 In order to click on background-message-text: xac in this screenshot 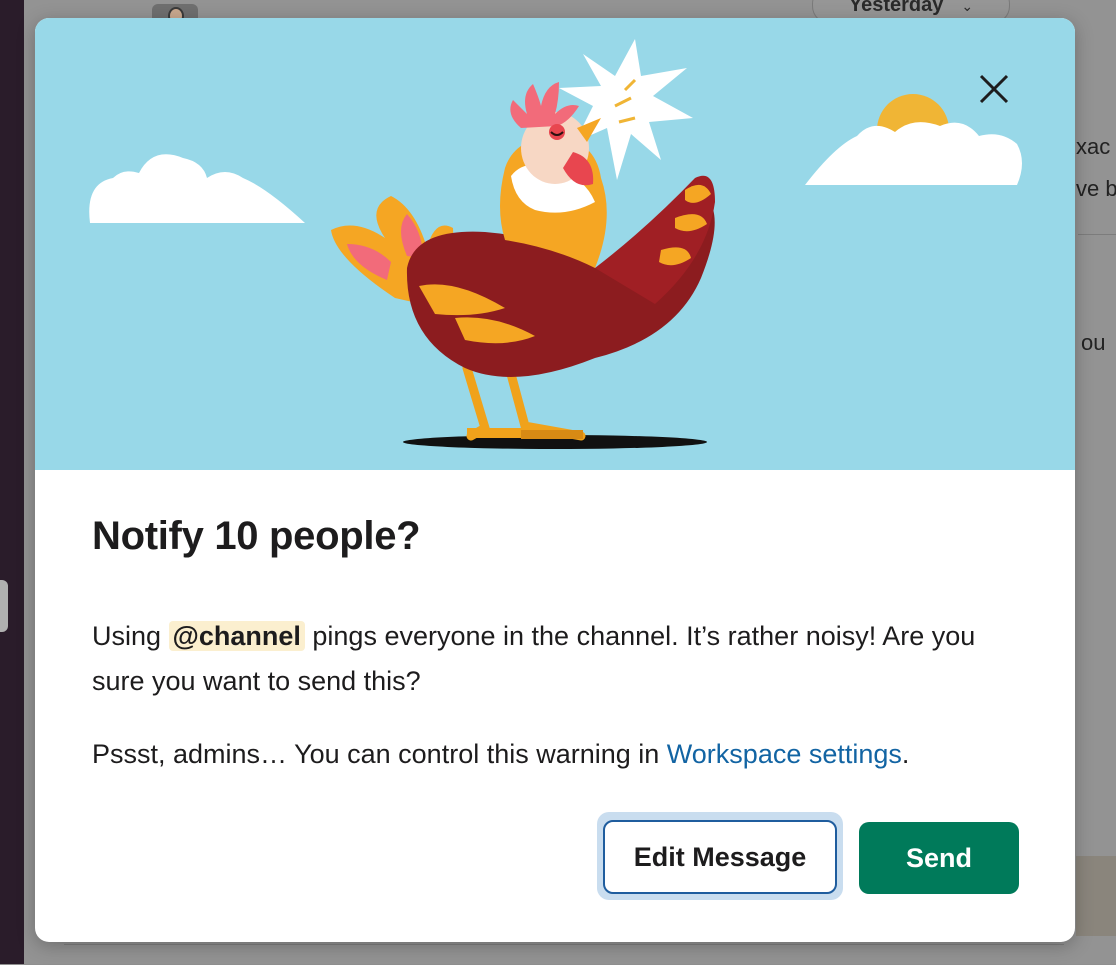, I will do `click(1093, 146)`.